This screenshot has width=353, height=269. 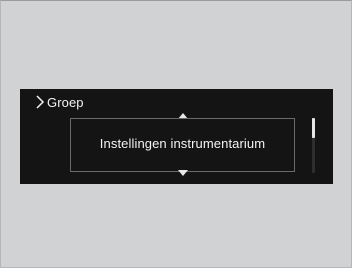 I want to click on scrollbar, so click(x=313, y=145).